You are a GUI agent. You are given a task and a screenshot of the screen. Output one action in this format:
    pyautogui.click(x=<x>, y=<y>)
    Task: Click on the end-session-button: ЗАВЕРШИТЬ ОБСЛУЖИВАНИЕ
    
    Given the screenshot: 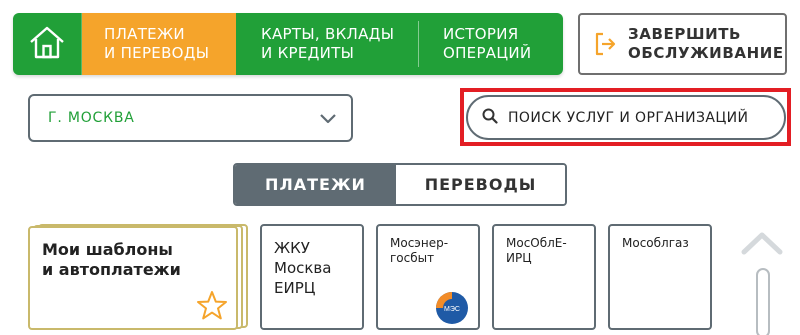 What is the action you would take?
    pyautogui.click(x=682, y=44)
    